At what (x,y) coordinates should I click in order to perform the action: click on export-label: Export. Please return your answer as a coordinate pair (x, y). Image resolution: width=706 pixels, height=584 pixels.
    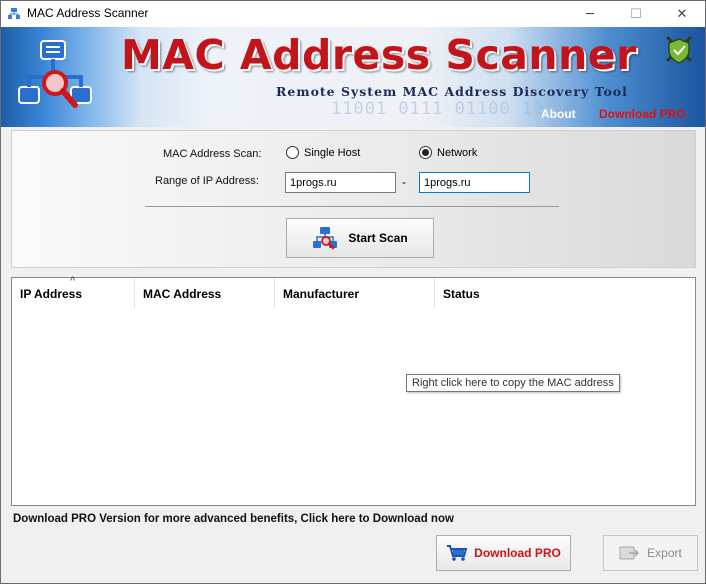
    Looking at the image, I should click on (664, 553).